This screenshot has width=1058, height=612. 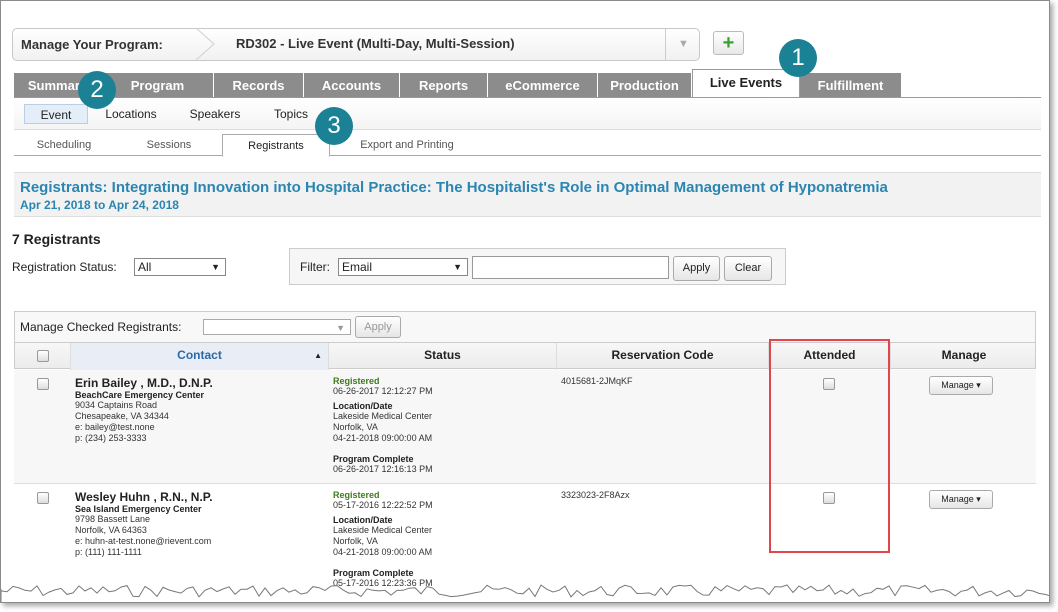 What do you see at coordinates (851, 85) in the screenshot?
I see `tab-fulfillment: Fulfillment` at bounding box center [851, 85].